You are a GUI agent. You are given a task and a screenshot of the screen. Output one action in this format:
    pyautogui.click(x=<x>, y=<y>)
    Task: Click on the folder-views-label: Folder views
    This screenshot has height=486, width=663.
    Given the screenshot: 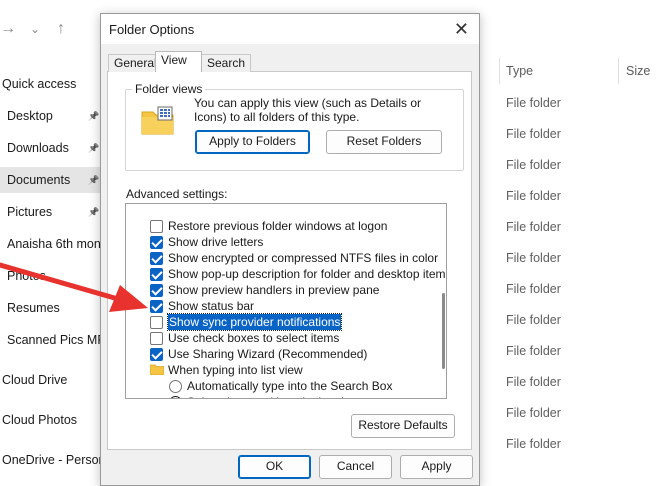 What is the action you would take?
    pyautogui.click(x=169, y=89)
    